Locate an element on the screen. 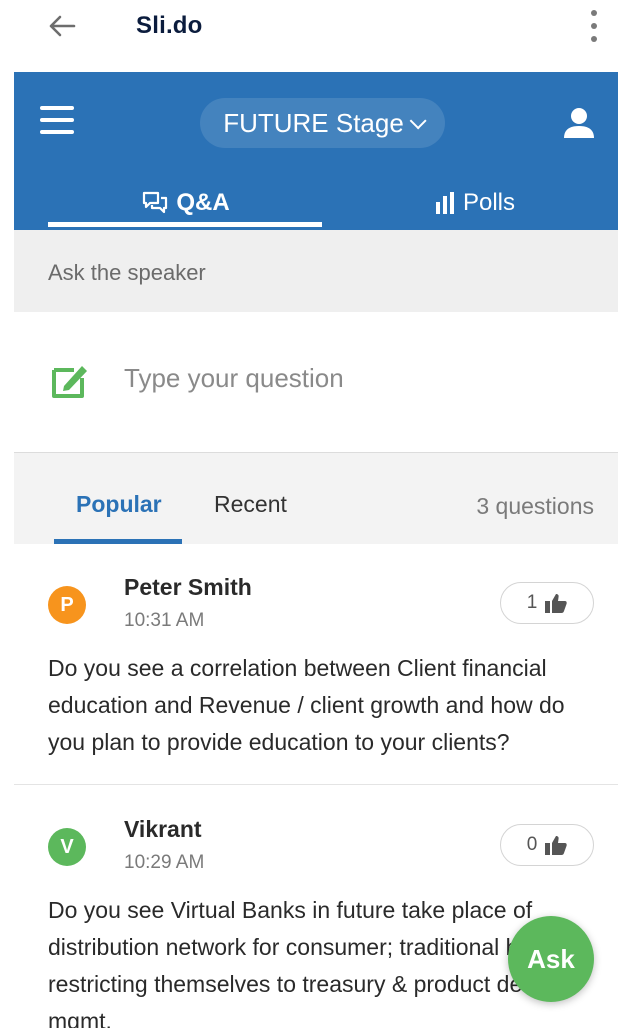 This screenshot has width=618, height=1028. question-time: 10:29 AM is located at coordinates (164, 862).